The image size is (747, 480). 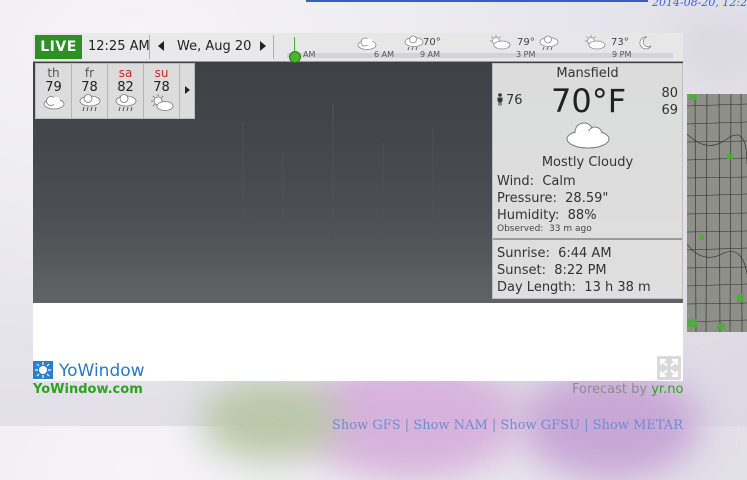 What do you see at coordinates (587, 198) in the screenshot?
I see `pressure-value: 28.59"` at bounding box center [587, 198].